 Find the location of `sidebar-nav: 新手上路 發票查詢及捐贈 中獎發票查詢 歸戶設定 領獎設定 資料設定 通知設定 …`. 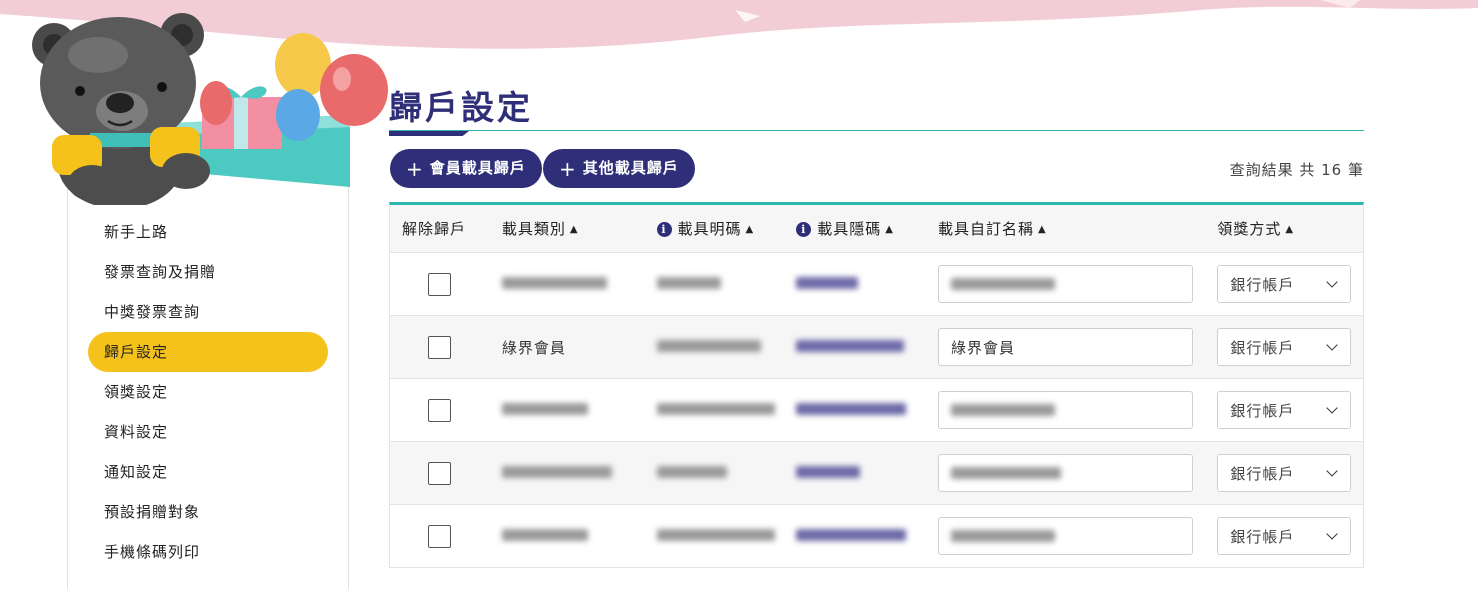

sidebar-nav: 新手上路 發票查詢及捐贈 中獎發票查詢 歸戶設定 領獎設定 資料設定 通知設定 … is located at coordinates (208, 392).